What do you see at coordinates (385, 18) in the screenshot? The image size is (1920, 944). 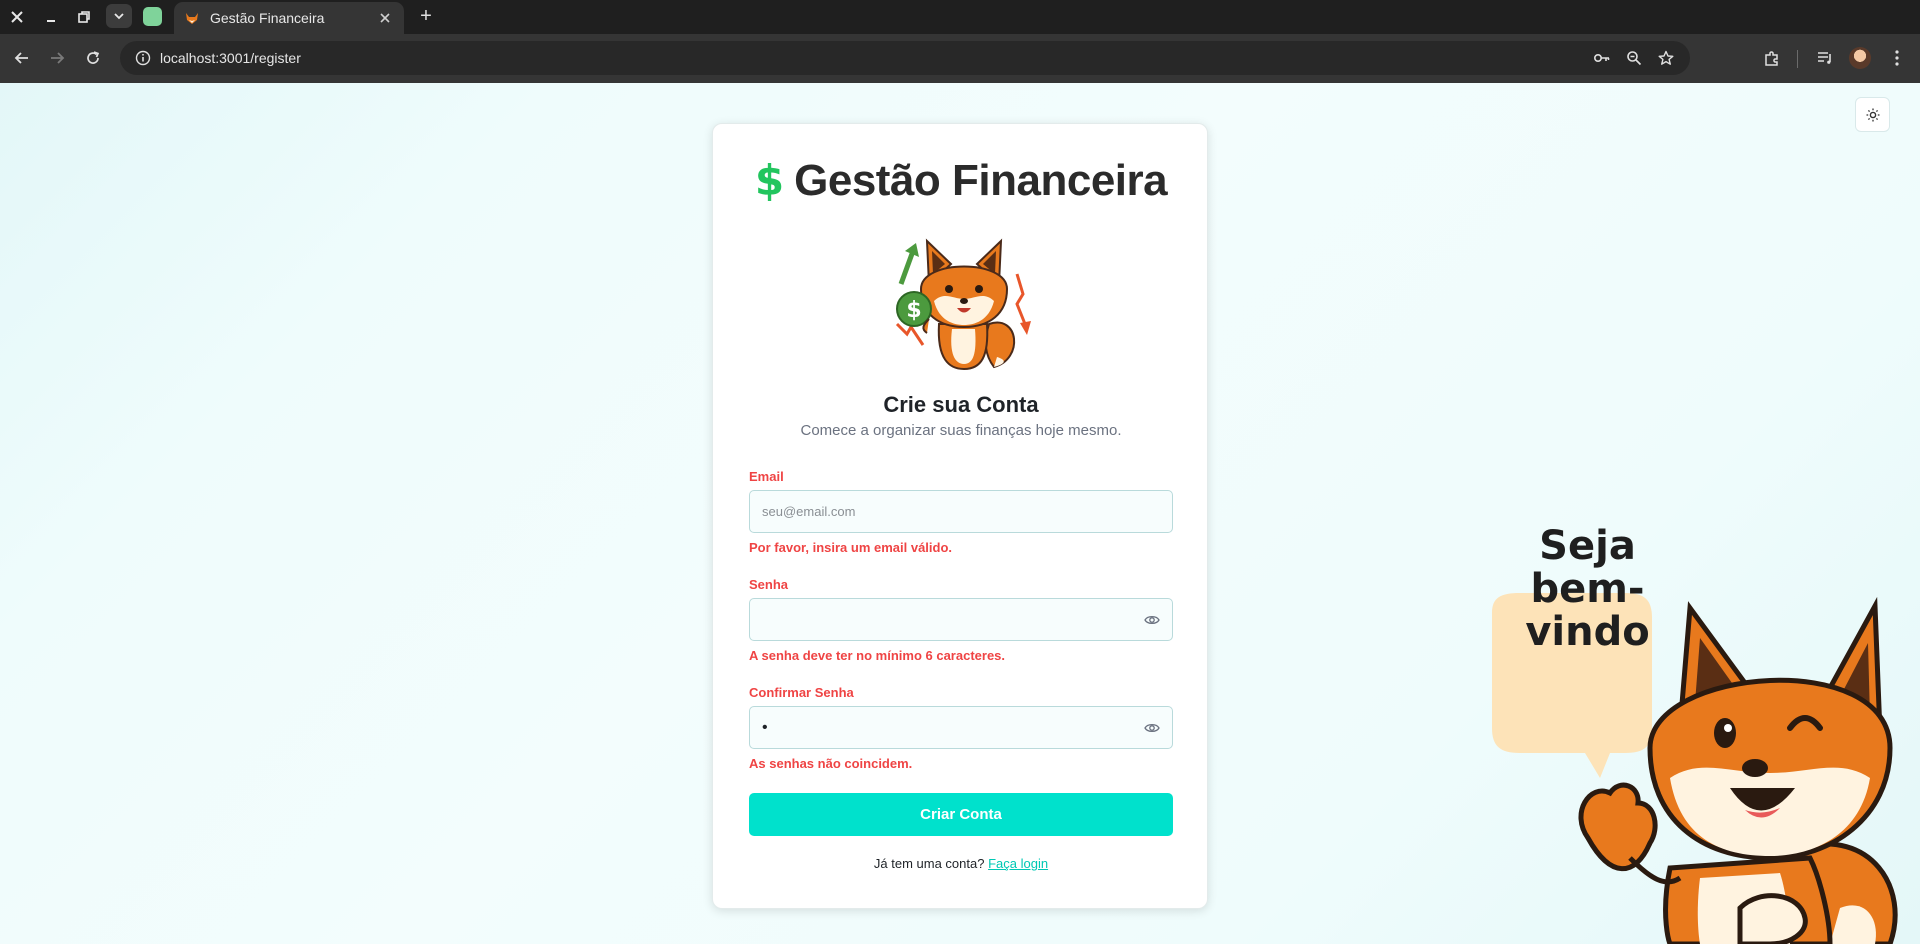 I see `tab-close-icon` at bounding box center [385, 18].